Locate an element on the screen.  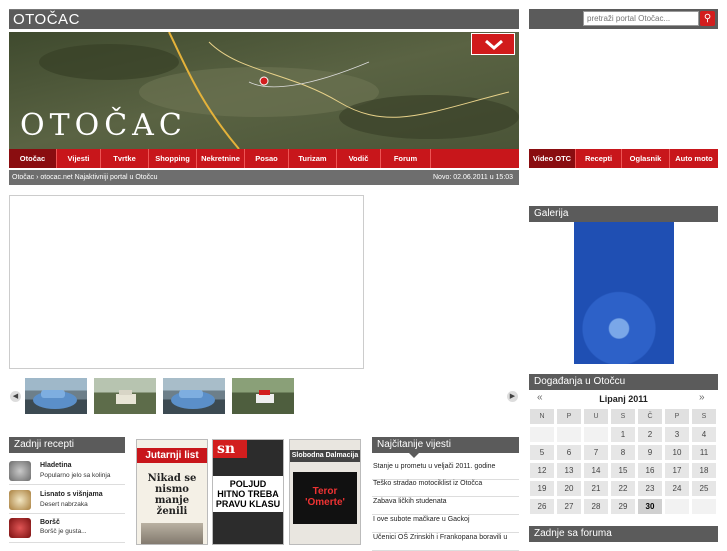
calendar-day: 18 is located at coordinates (704, 470).